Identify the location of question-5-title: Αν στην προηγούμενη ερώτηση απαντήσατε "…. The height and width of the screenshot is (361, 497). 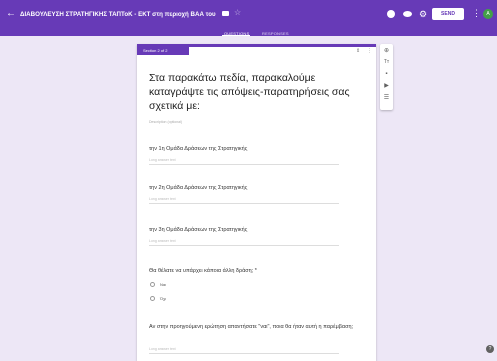
(254, 327).